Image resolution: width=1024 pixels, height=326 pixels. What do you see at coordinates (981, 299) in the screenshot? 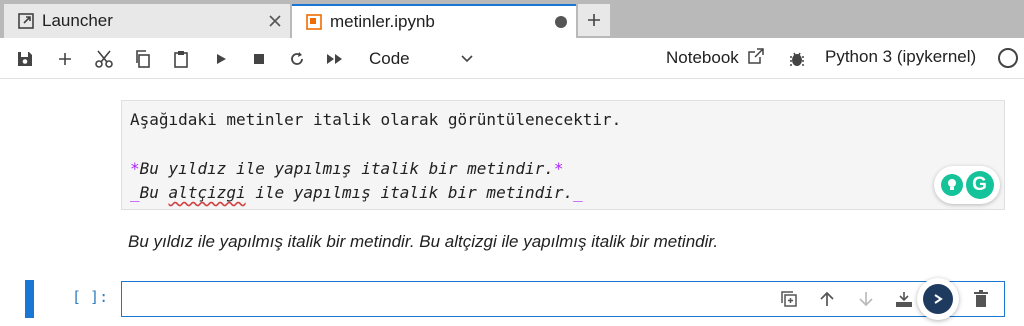
I see `delete-icon` at bounding box center [981, 299].